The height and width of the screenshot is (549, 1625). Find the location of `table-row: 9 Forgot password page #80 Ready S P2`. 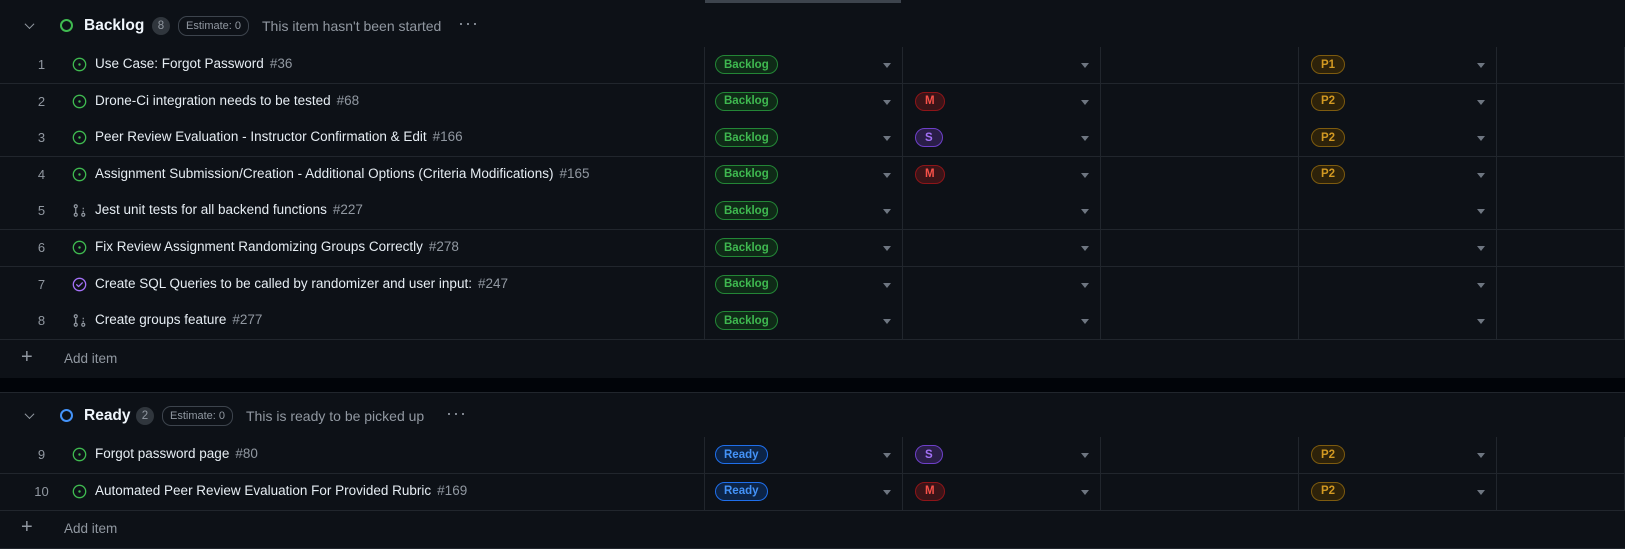

table-row: 9 Forgot password page #80 Ready S P2 is located at coordinates (812, 455).